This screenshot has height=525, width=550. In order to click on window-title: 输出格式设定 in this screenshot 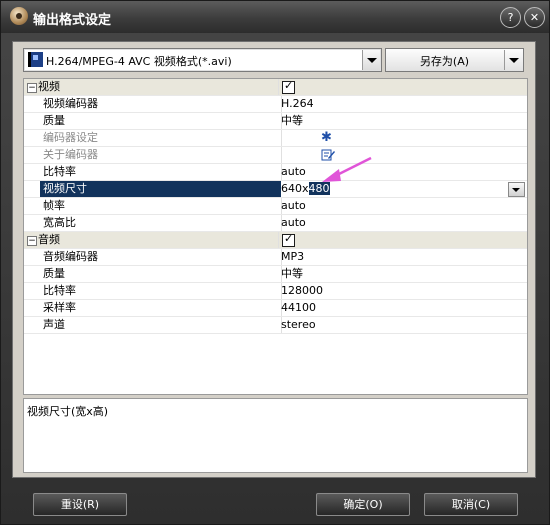, I will do `click(72, 20)`.